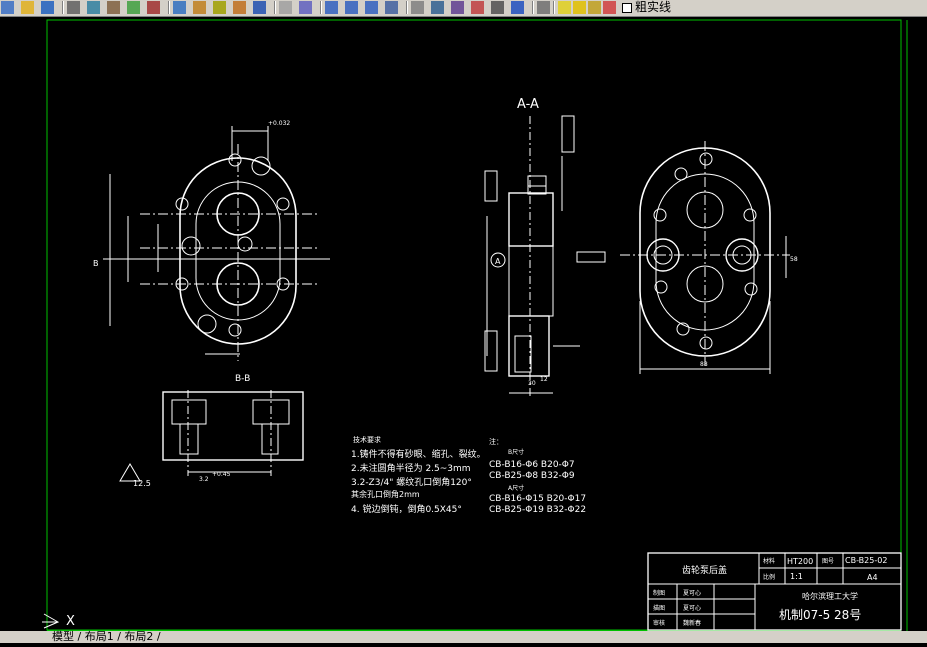 The image size is (927, 647). I want to click on layer-dropdown: 粗实线, so click(646, 7).